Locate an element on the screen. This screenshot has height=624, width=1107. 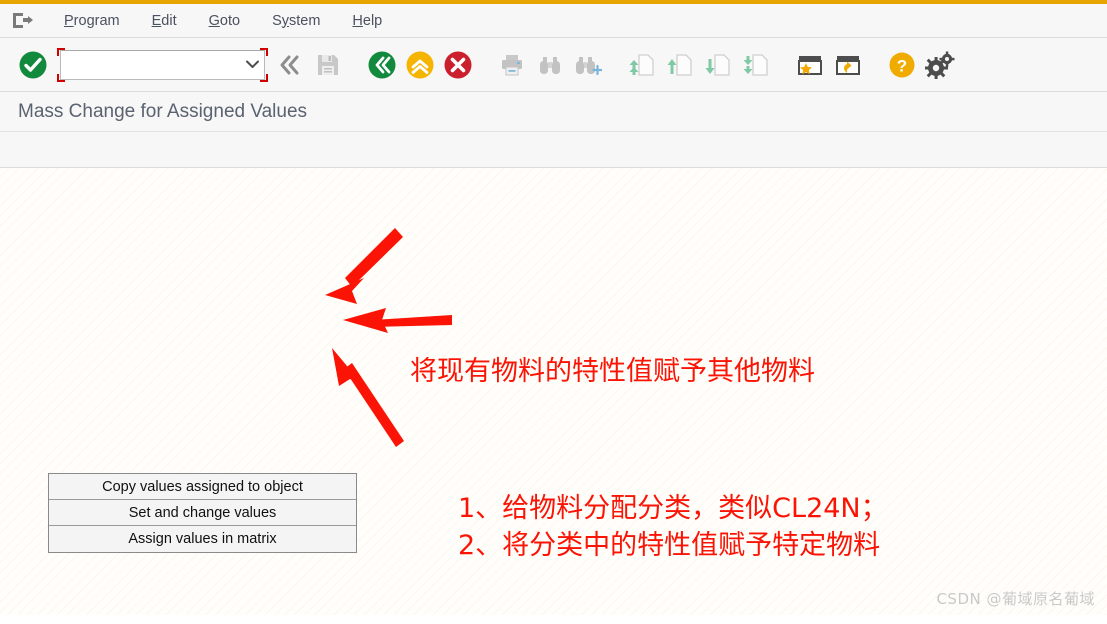
binoculars-find-icon is located at coordinates (550, 65).